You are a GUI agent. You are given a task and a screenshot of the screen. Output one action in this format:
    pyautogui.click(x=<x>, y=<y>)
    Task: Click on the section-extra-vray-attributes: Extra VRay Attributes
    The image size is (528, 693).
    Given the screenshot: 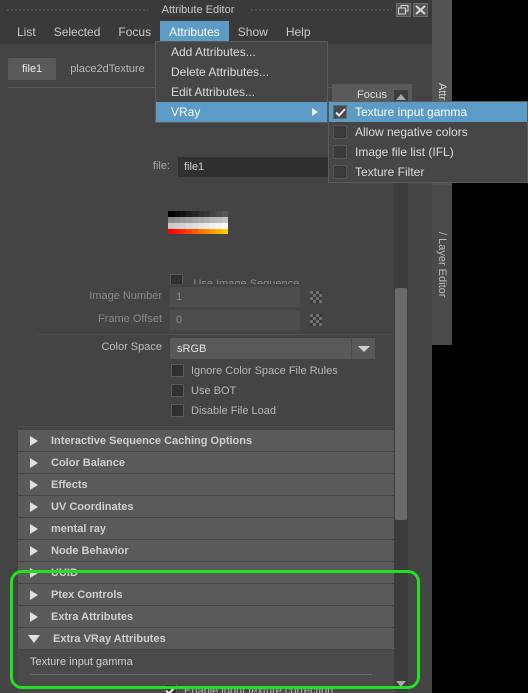 What is the action you would take?
    pyautogui.click(x=207, y=638)
    